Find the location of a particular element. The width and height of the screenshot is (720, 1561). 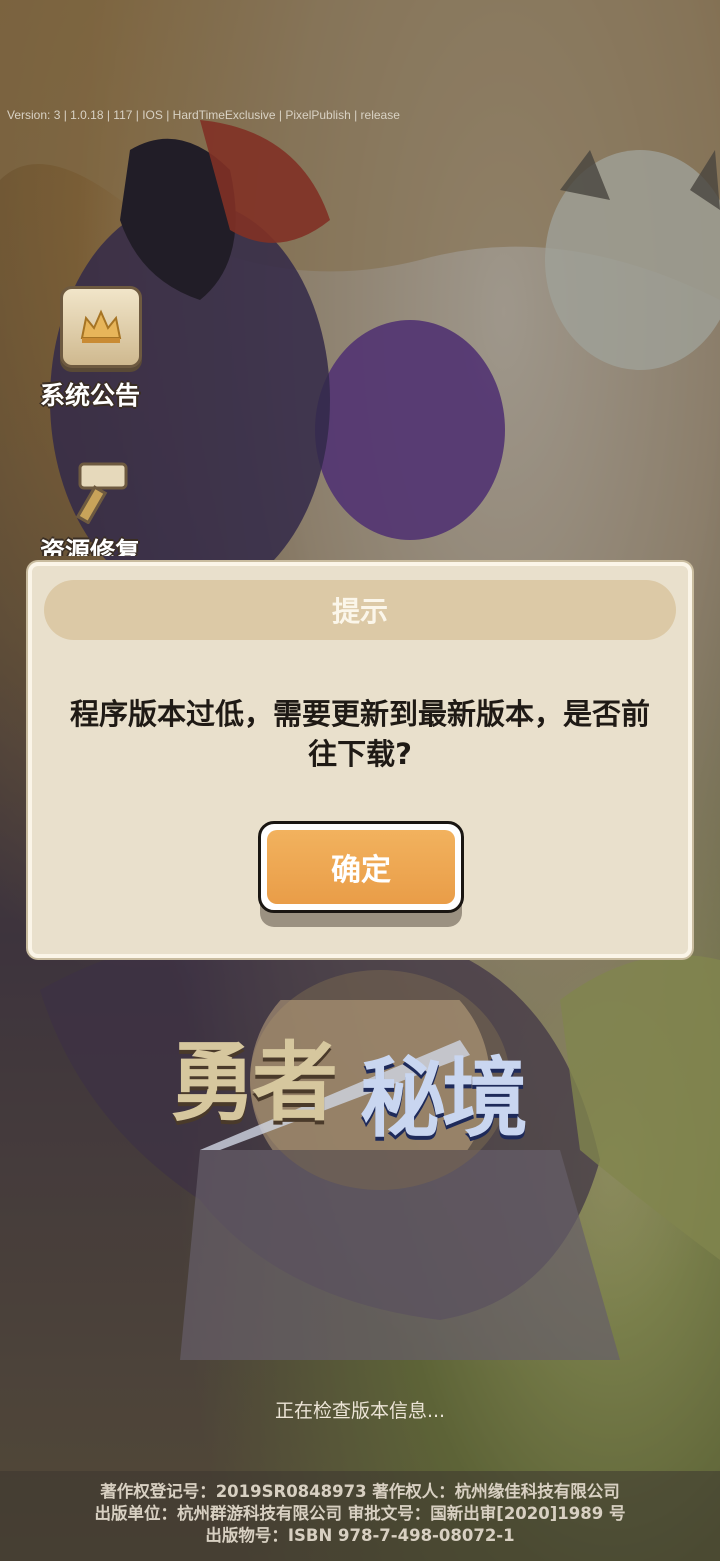

game-logo: 勇者 秘境 is located at coordinates (360, 1075).